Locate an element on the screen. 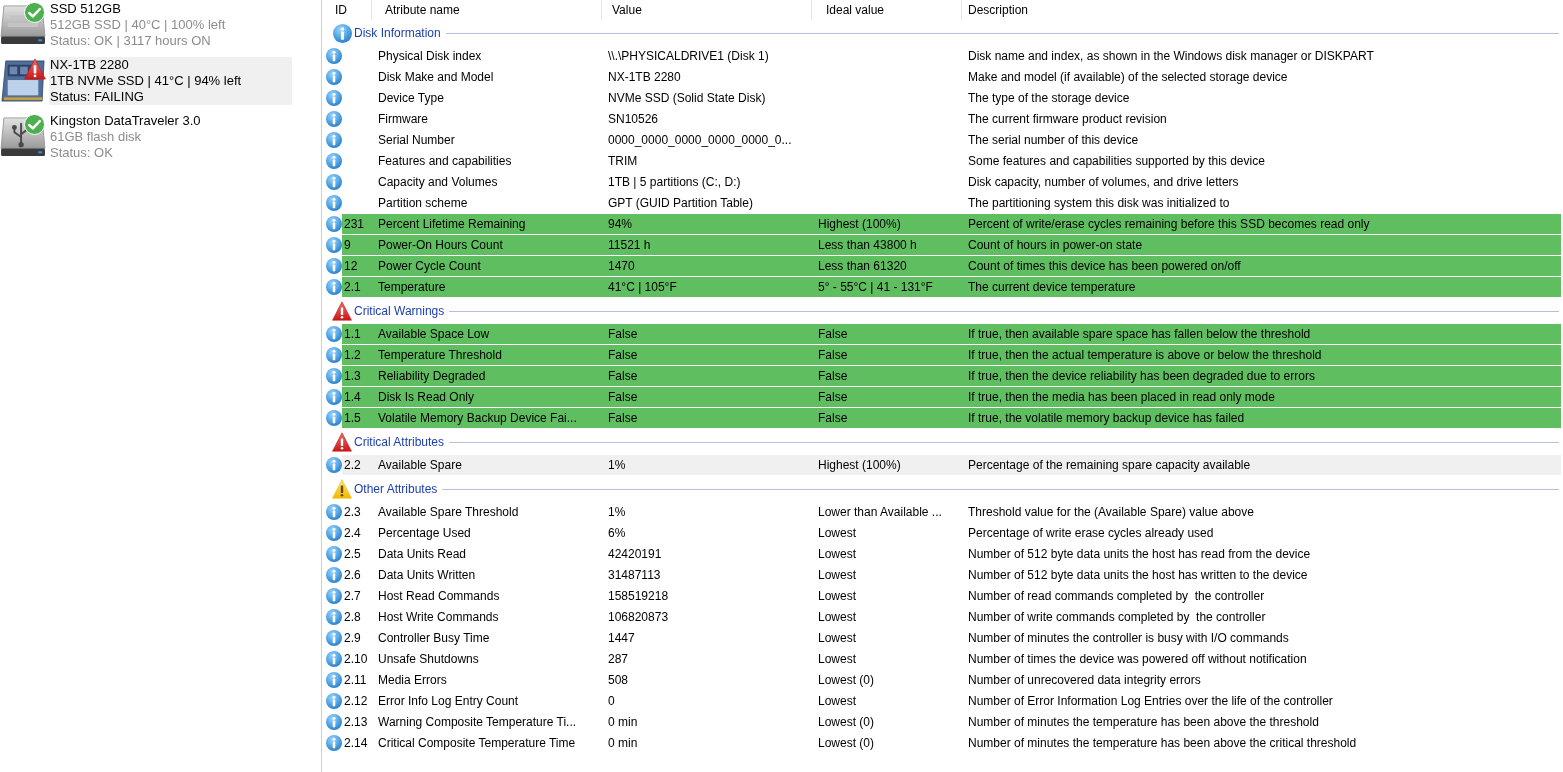  table-row: 231 Percent Lifetime Remaining 94% Highest (100%) Percent of write/erase cycles remaining before this SSD becomes read only is located at coordinates (951, 224).